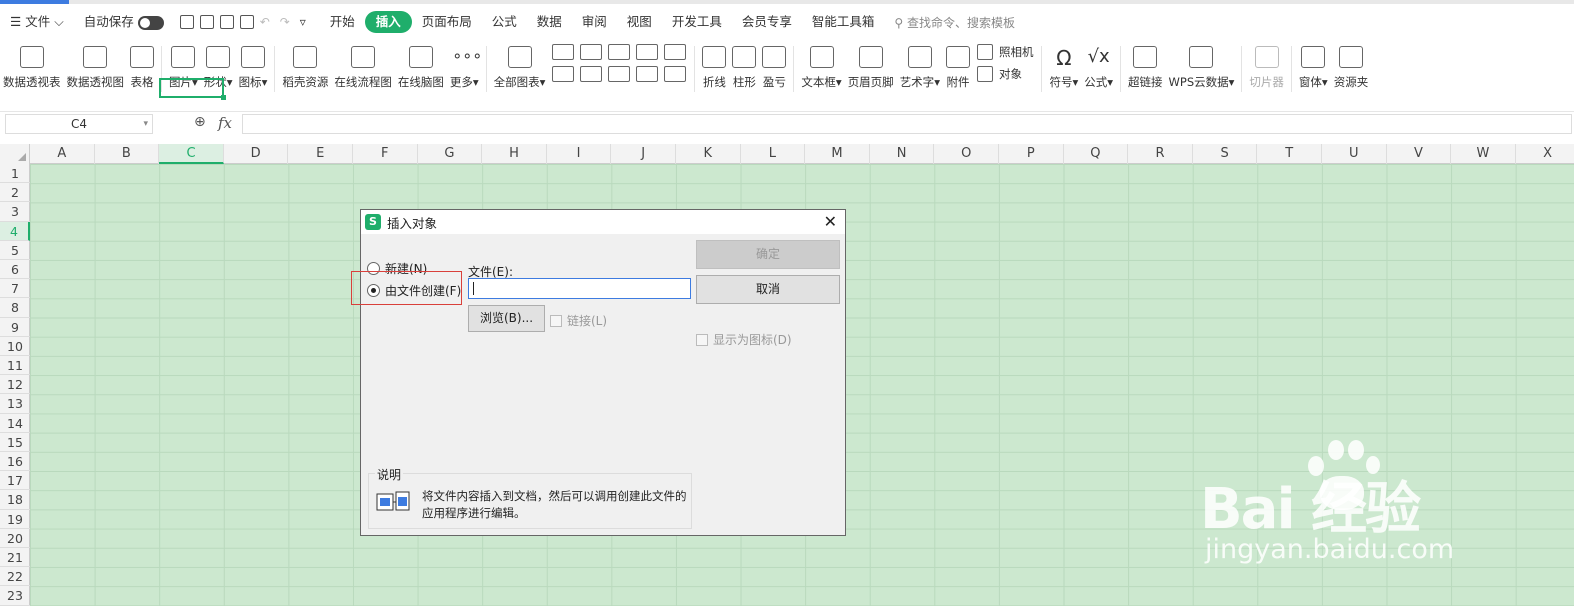  What do you see at coordinates (15, 231) in the screenshot?
I see `row-header-4: 4` at bounding box center [15, 231].